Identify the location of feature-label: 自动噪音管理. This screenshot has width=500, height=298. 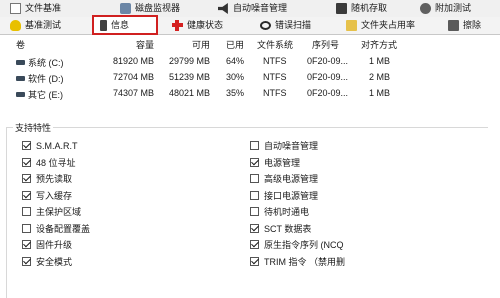
(291, 146).